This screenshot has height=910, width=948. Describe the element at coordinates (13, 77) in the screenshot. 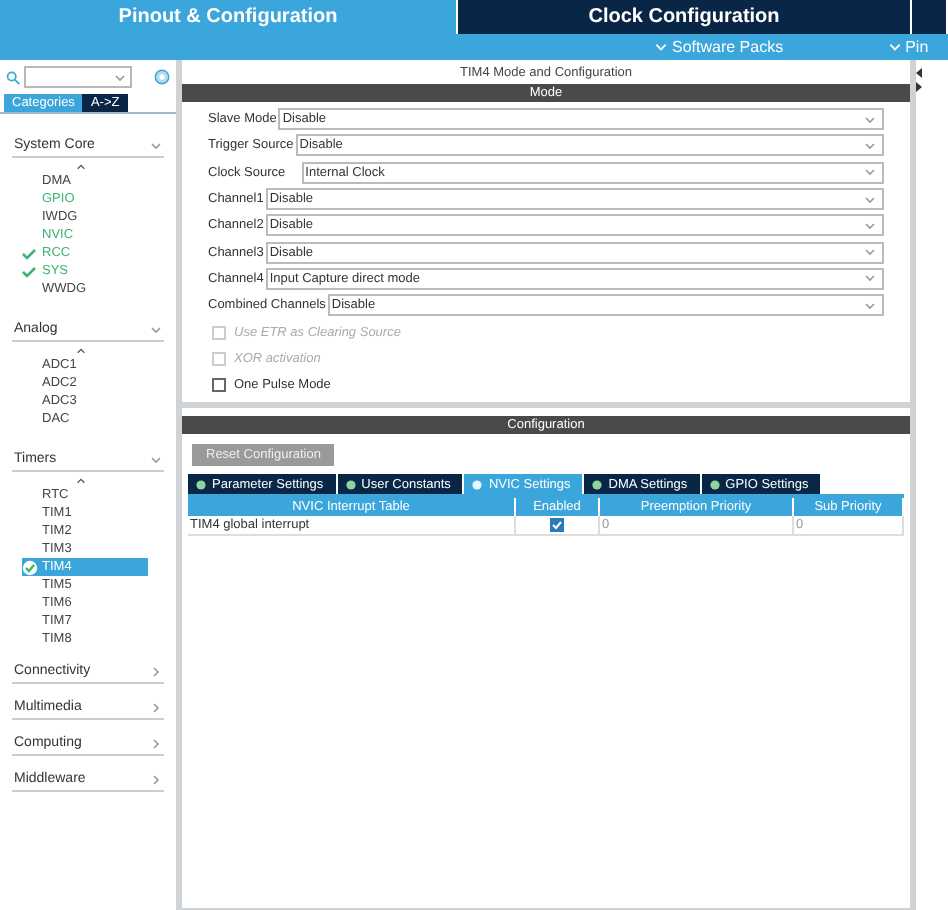

I see `search-icon` at that location.